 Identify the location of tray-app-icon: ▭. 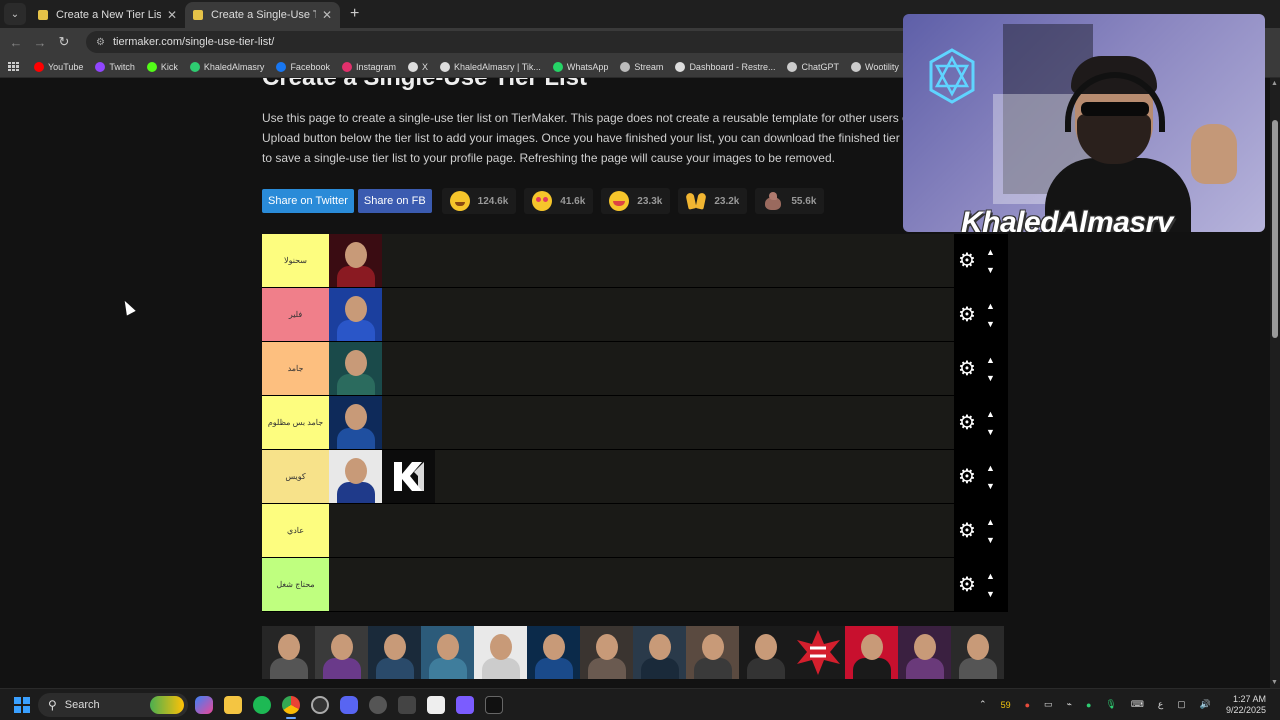
(1048, 704).